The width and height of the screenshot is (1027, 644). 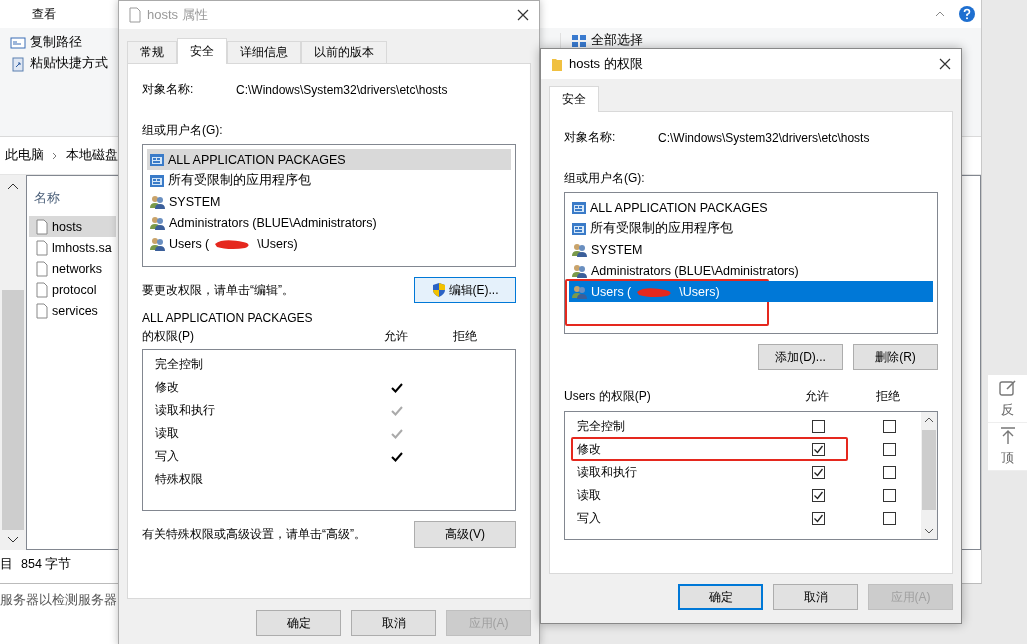 I want to click on file-item: protocol, so click(x=72, y=289).